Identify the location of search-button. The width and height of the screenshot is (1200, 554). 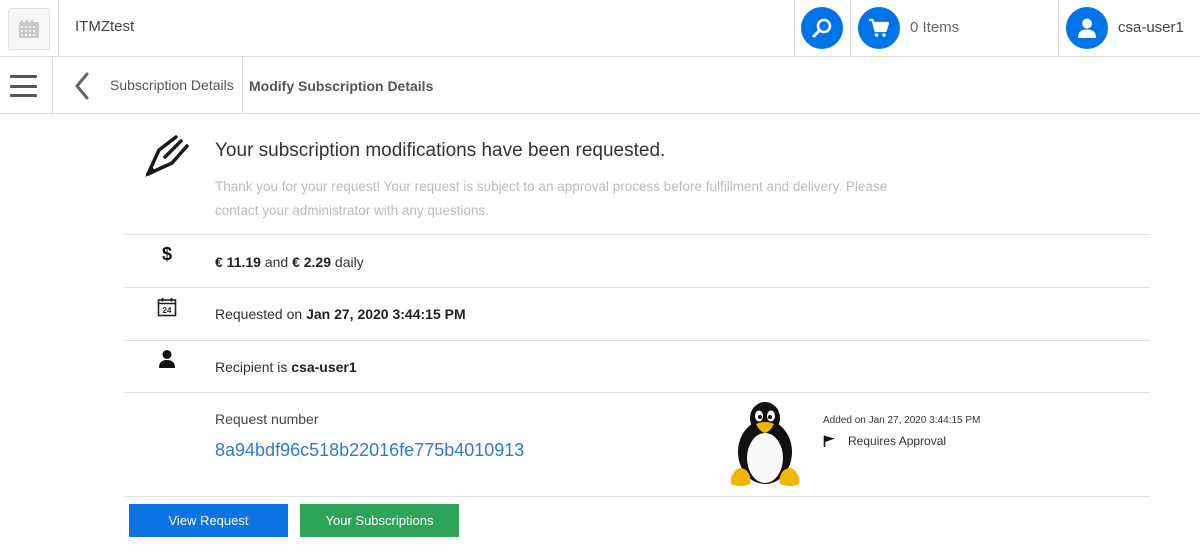
(822, 28).